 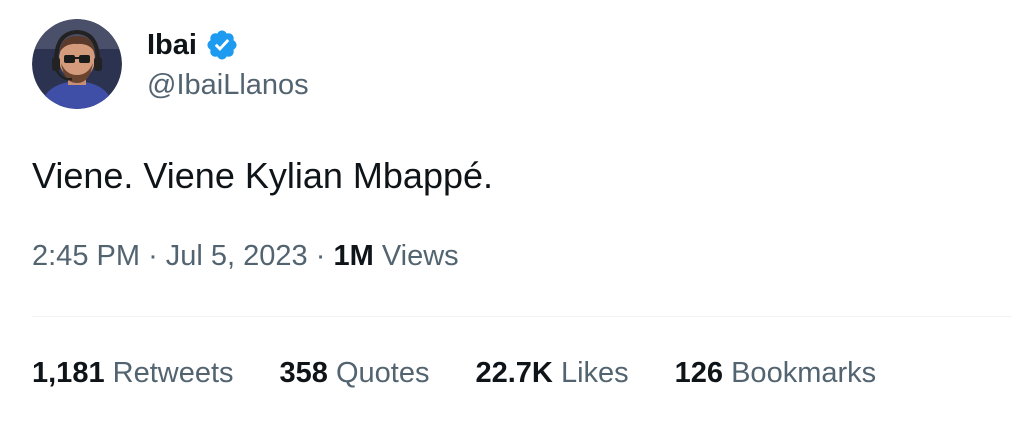 I want to click on avatar-image, so click(x=77, y=64).